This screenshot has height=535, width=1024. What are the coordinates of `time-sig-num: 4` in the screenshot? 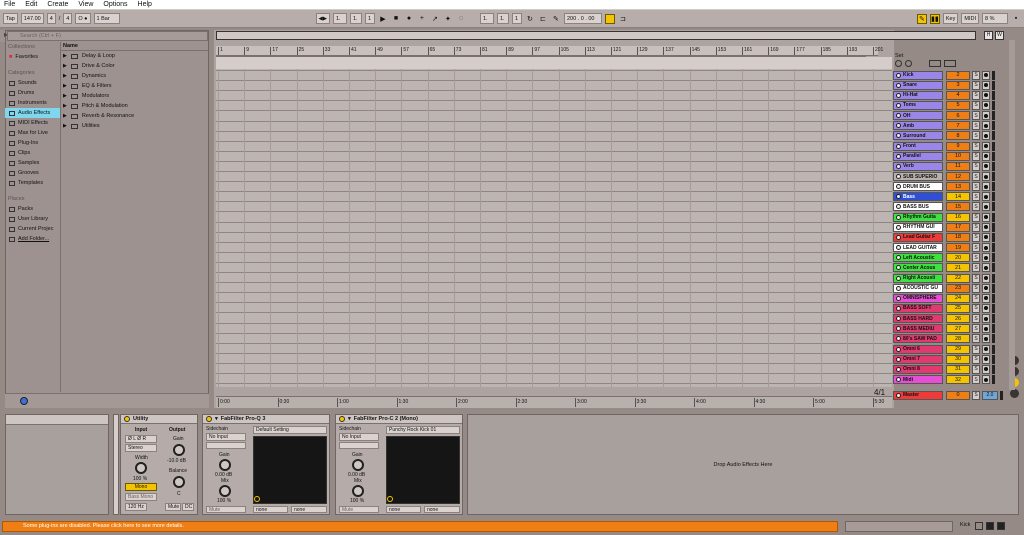 It's located at (51, 18).